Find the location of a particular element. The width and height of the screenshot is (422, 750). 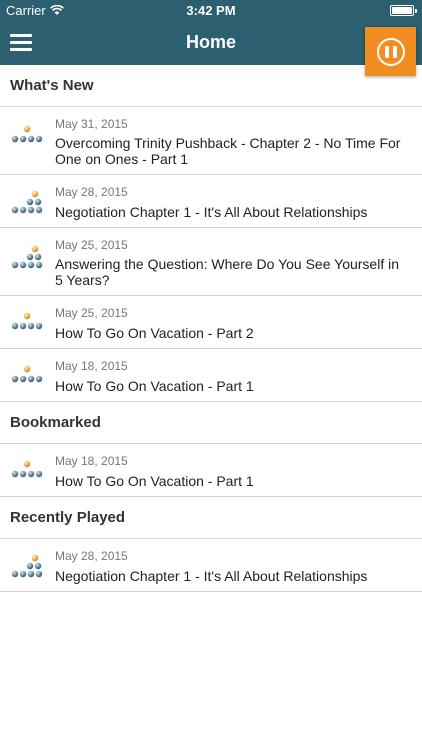

pause-button is located at coordinates (390, 51).